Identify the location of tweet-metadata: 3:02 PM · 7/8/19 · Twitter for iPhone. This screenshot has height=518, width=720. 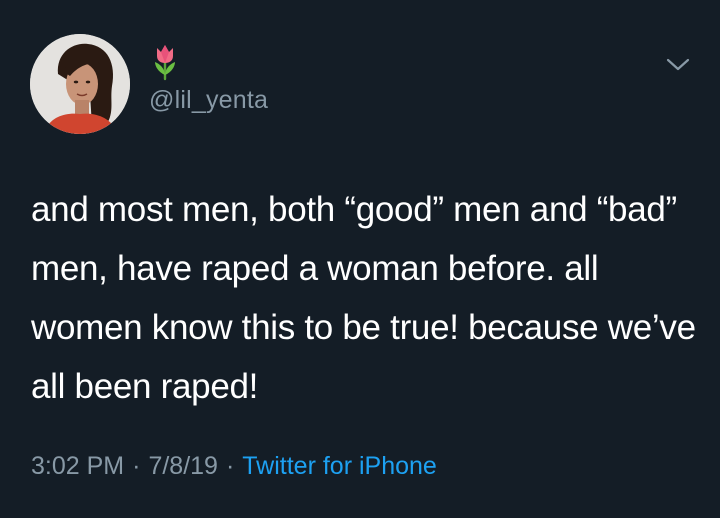
(234, 466).